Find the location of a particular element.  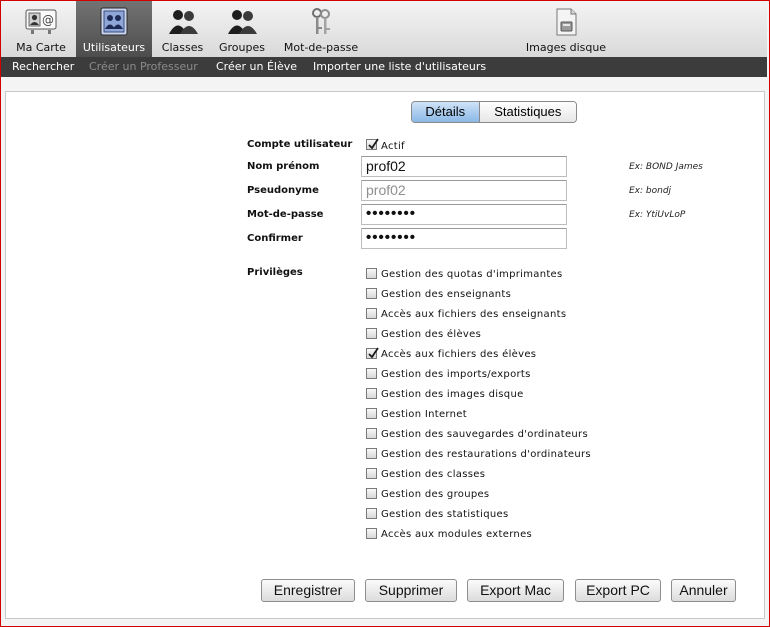

privilege-label: Gestion des sauvegardes d'ordinateurs is located at coordinates (484, 434).